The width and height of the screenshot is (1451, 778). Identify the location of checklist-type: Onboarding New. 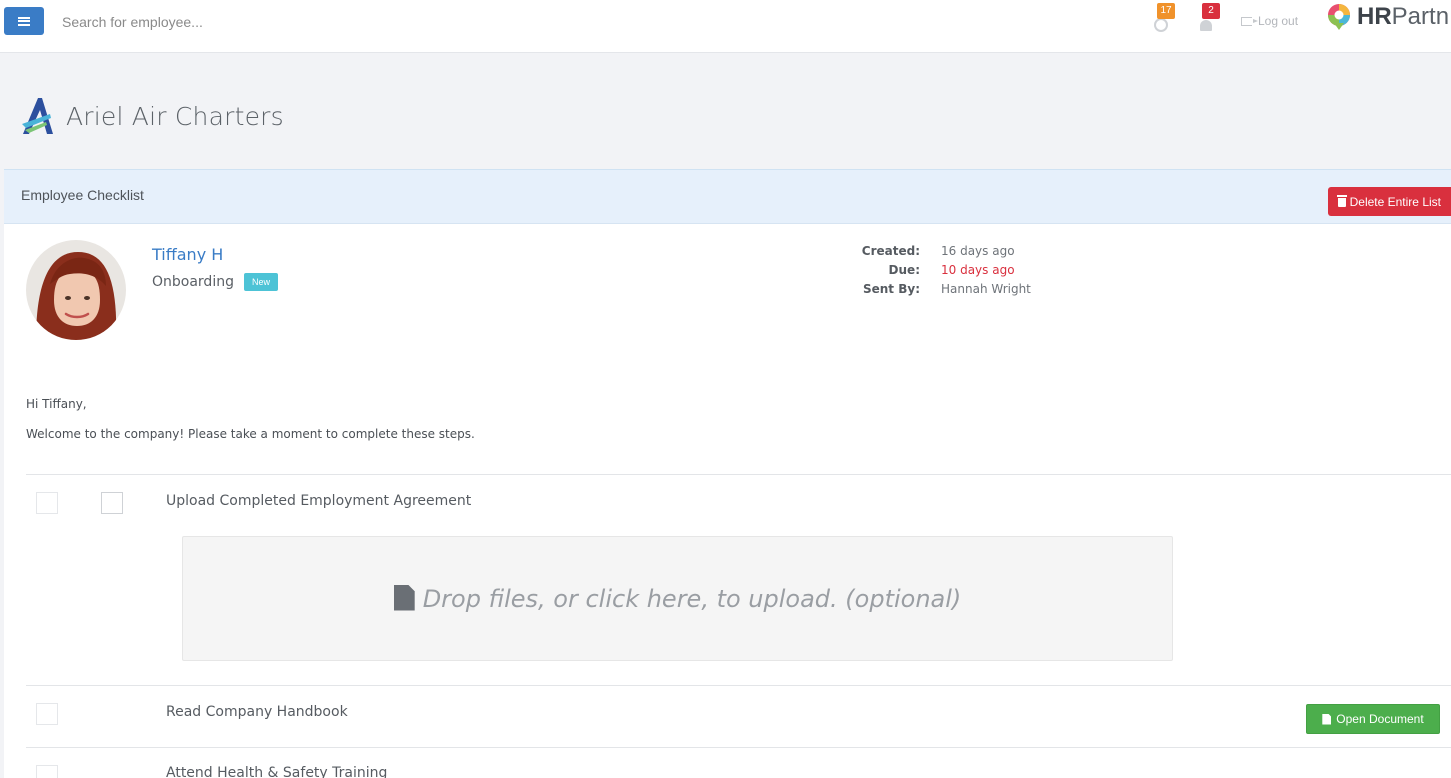
(215, 282).